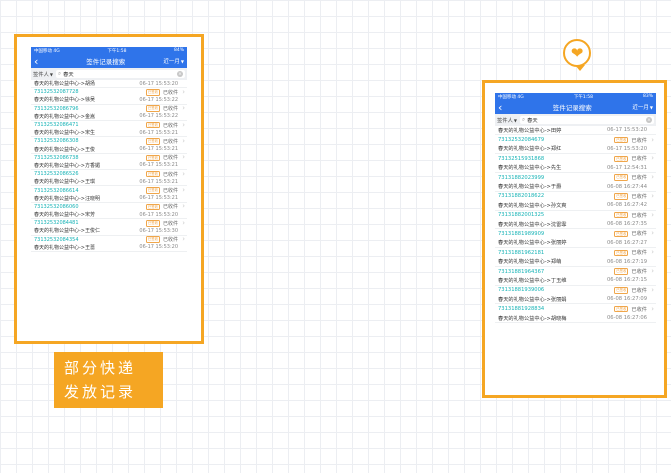 This screenshot has height=473, width=671. What do you see at coordinates (68, 75) in the screenshot?
I see `search-query: 春天` at bounding box center [68, 75].